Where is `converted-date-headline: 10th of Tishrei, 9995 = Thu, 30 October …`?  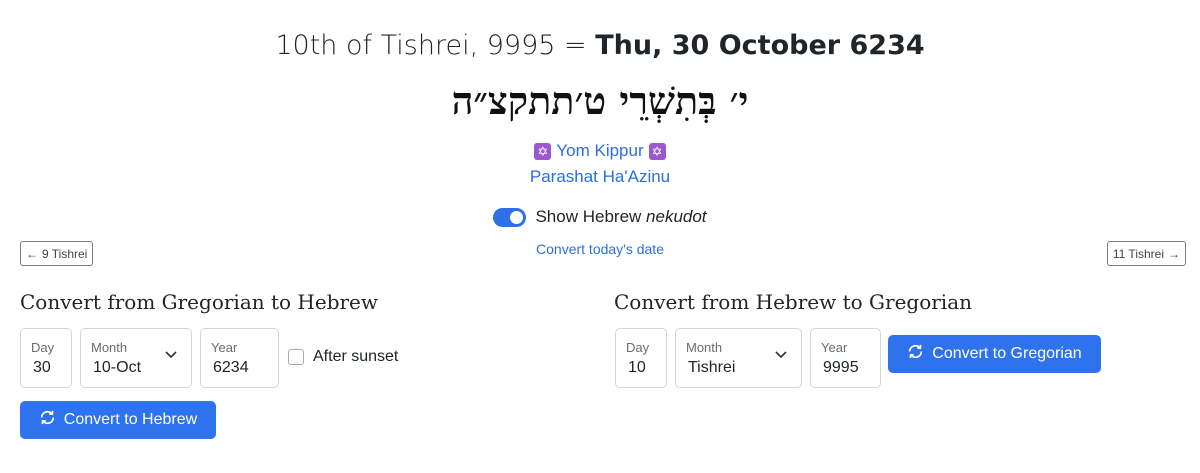
converted-date-headline: 10th of Tishrei, 9995 = Thu, 30 October … is located at coordinates (600, 45).